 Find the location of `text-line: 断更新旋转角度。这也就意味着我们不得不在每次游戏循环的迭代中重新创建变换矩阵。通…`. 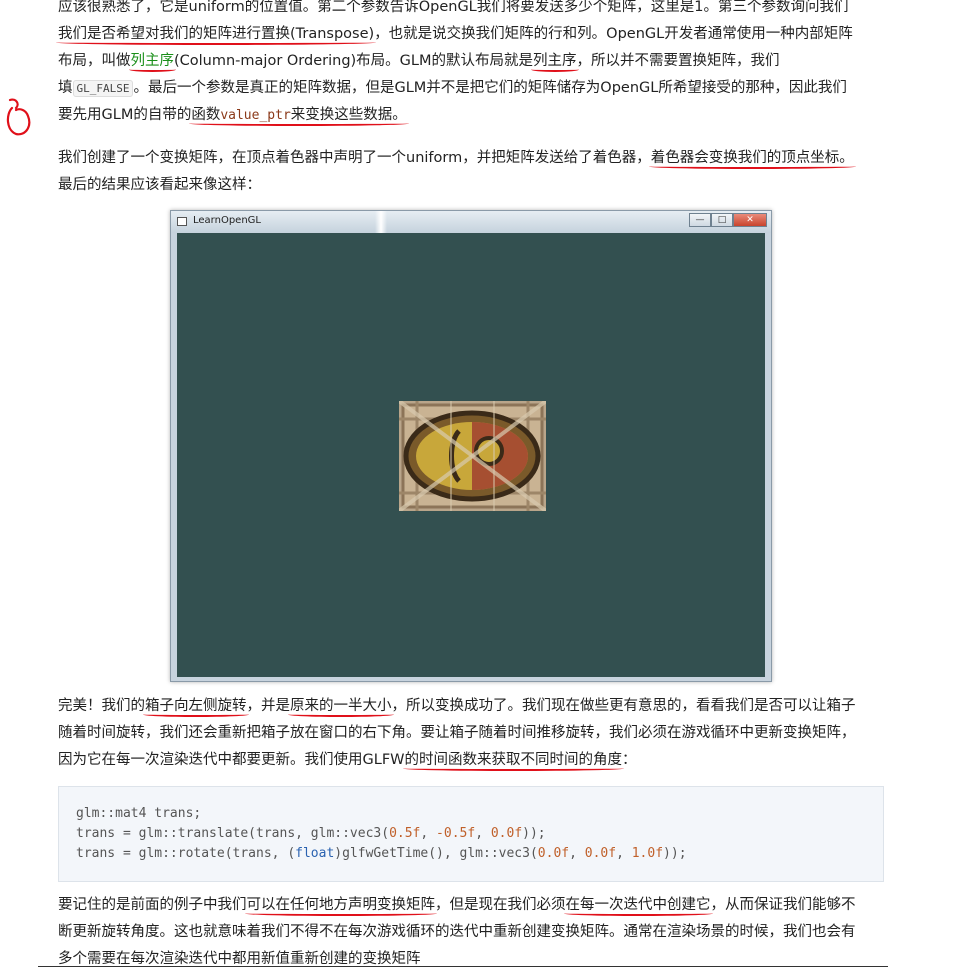

text-line: 断更新旋转角度。这也就意味着我们不得不在每次游戏循环的迭代中重新创建变换矩阵。通… is located at coordinates (457, 932).